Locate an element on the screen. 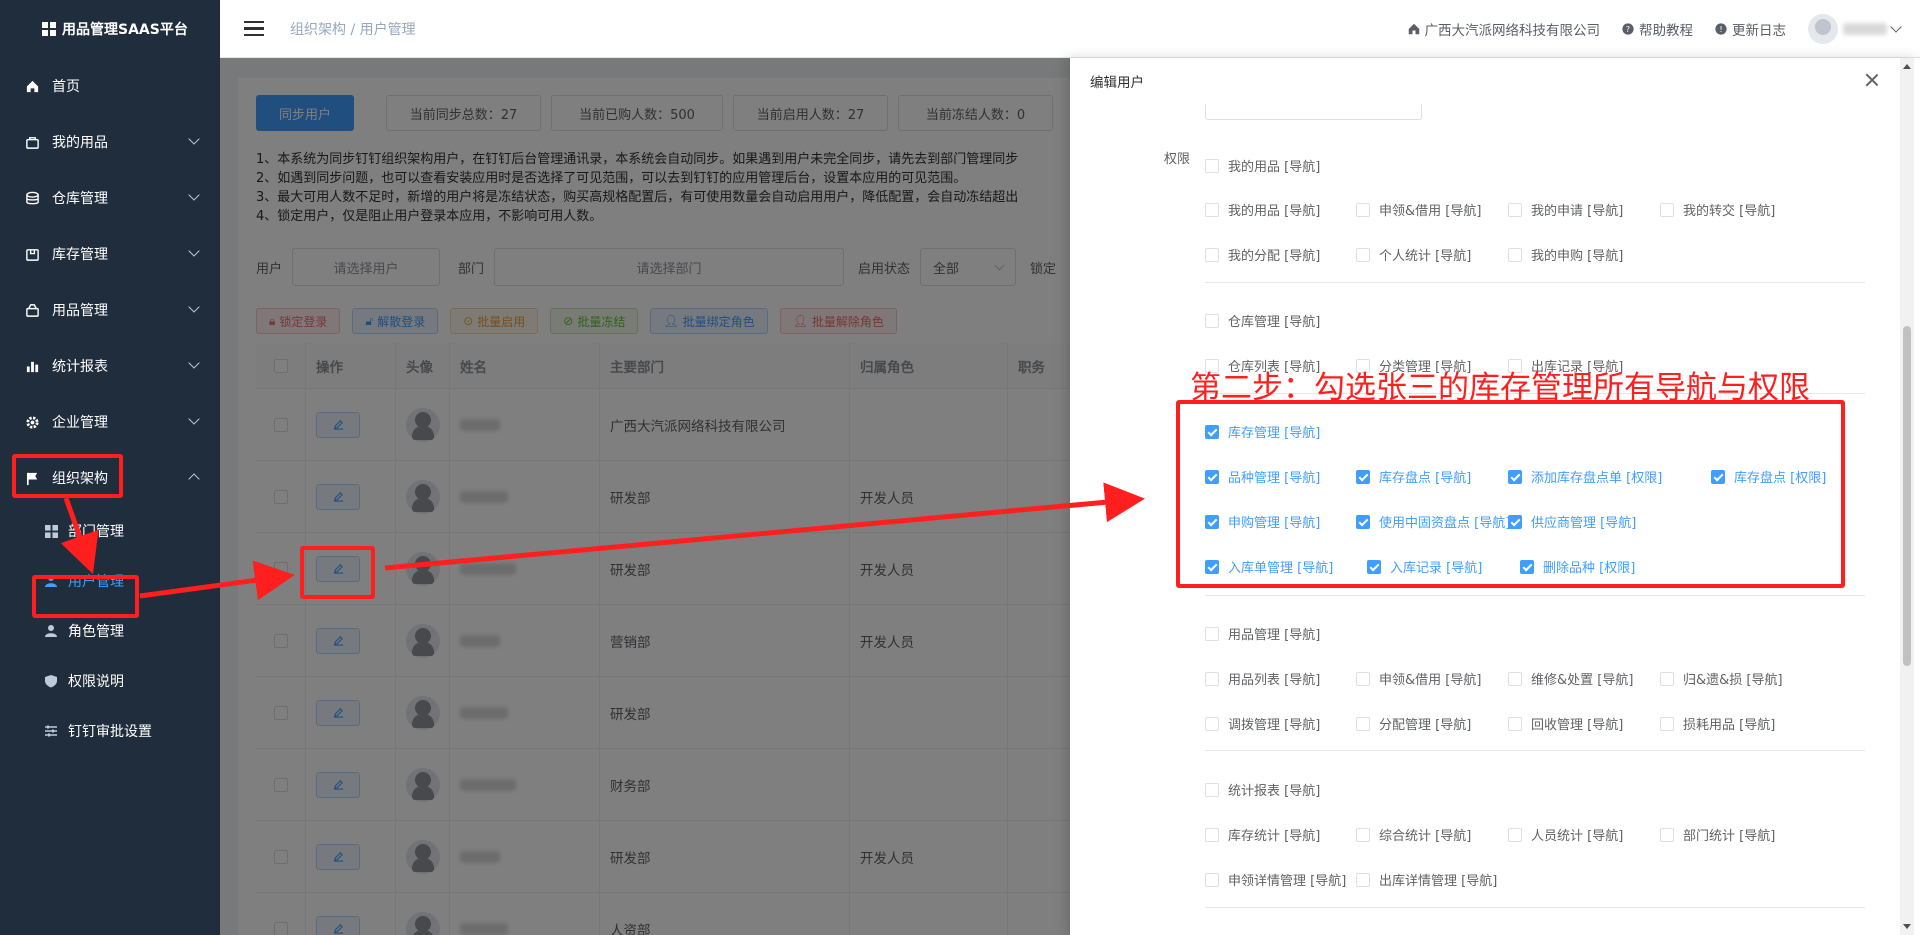 The width and height of the screenshot is (1920, 935). sidebar-item-inventory: 库存管理 is located at coordinates (110, 254).